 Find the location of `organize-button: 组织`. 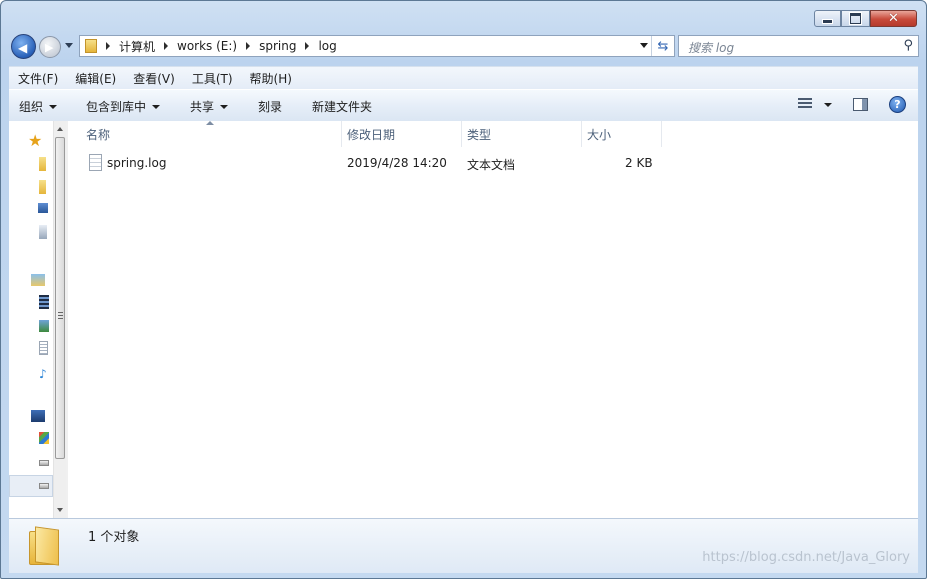

organize-button: 组织 is located at coordinates (38, 106).